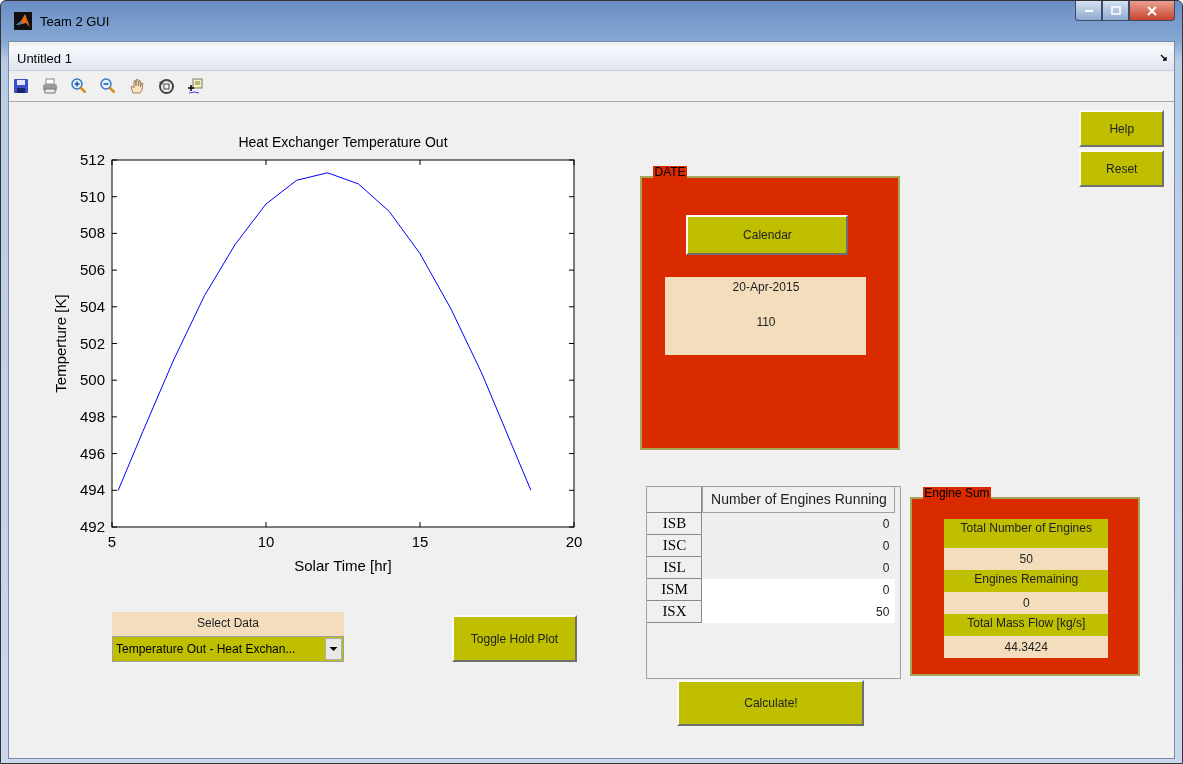 Image resolution: width=1183 pixels, height=764 pixels. What do you see at coordinates (799, 612) in the screenshot?
I see `table-cell: 50` at bounding box center [799, 612].